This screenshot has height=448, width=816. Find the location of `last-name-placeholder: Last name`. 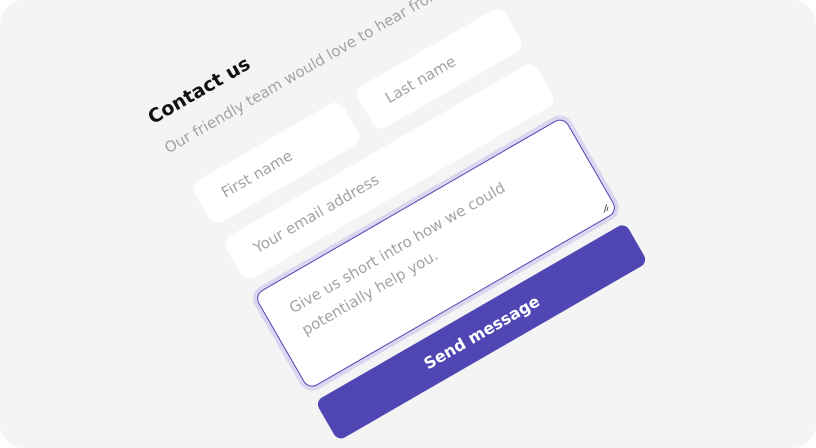

last-name-placeholder: Last name is located at coordinates (420, 80).